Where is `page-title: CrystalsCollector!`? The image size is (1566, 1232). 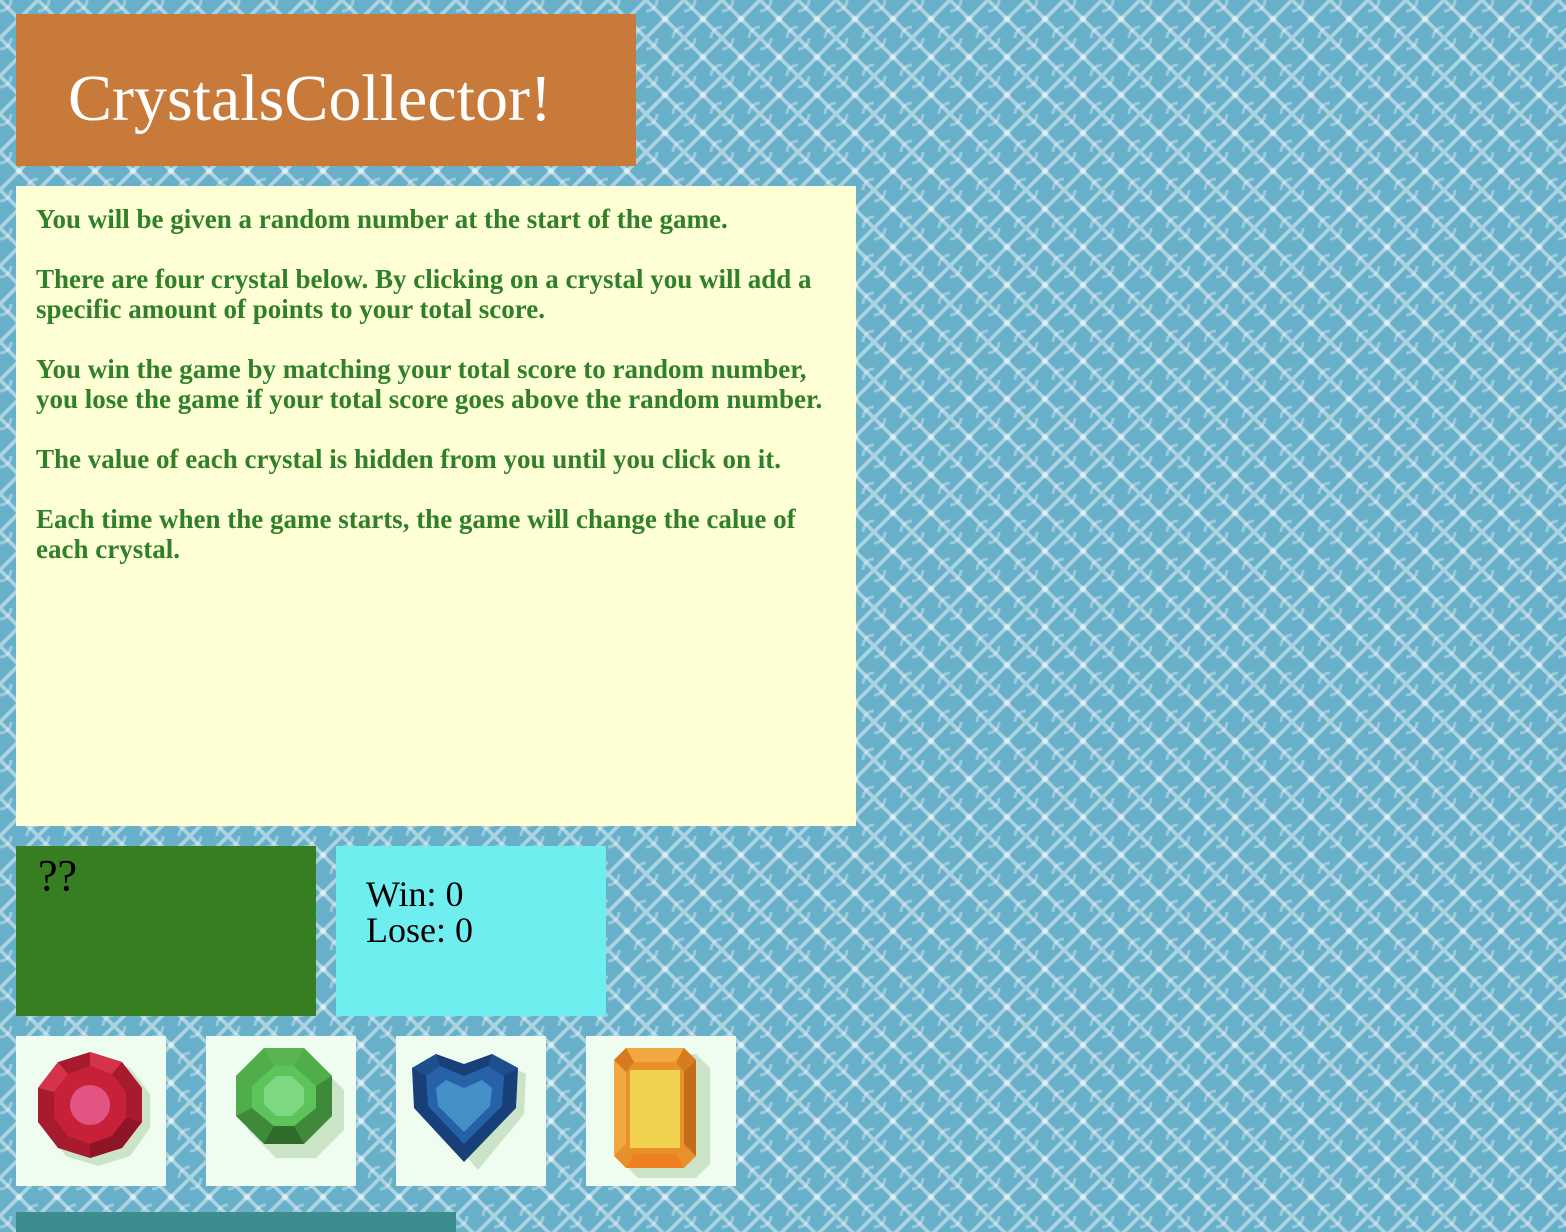 page-title: CrystalsCollector! is located at coordinates (310, 98).